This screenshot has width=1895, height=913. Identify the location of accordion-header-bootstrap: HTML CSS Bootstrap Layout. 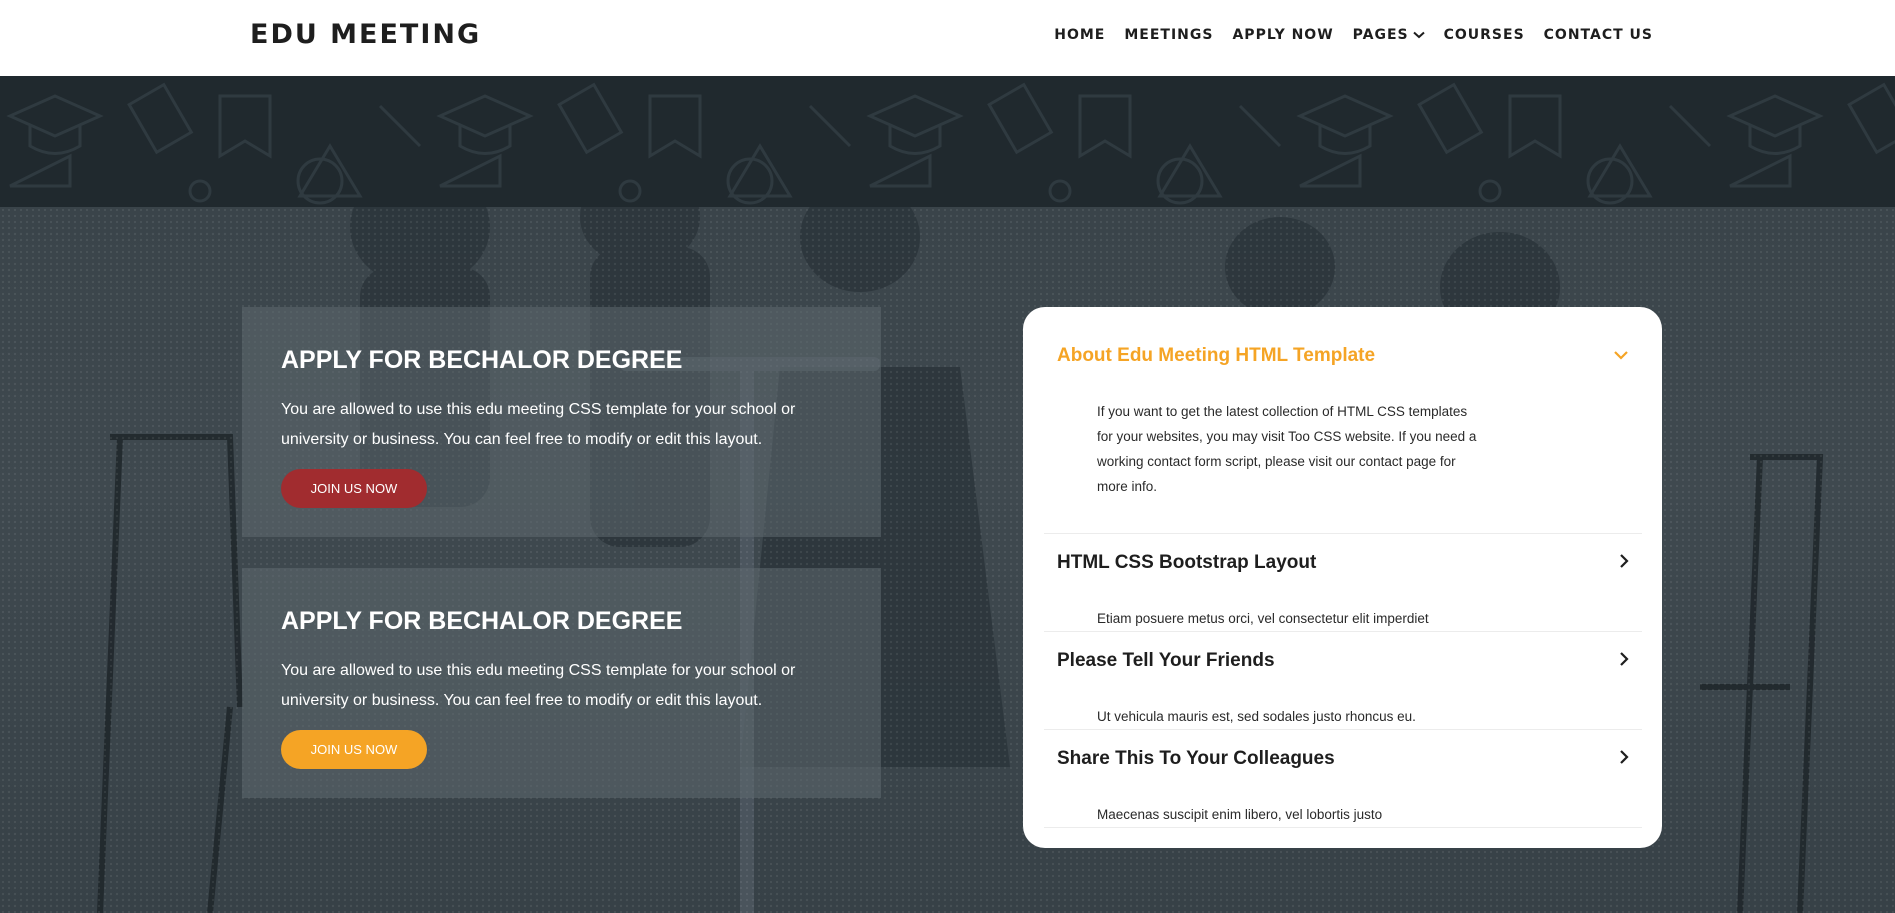
(1343, 563).